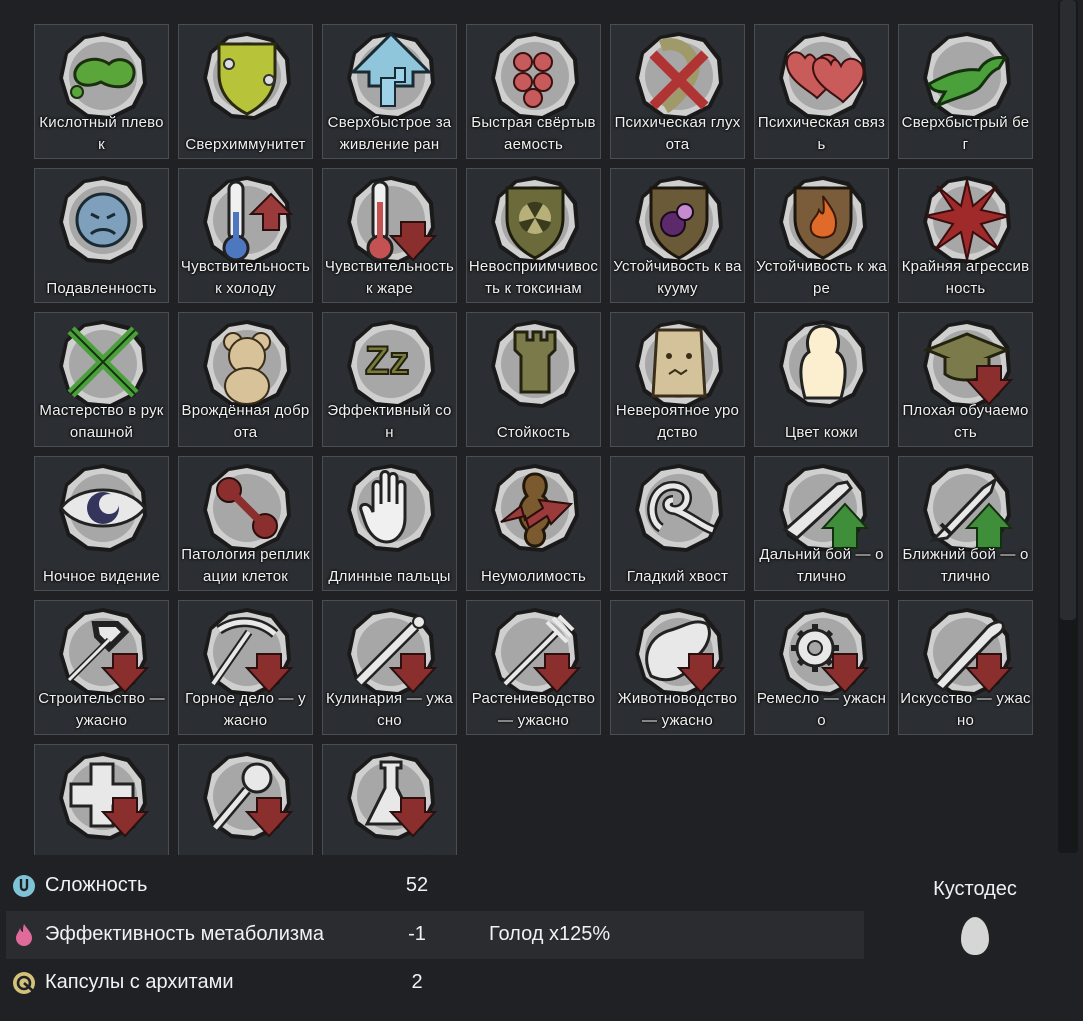  I want to click on robust-icon, so click(535, 364).